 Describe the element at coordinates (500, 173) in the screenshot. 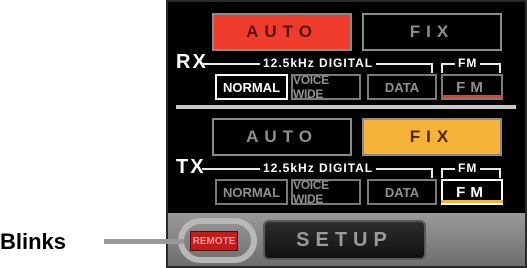

I see `tx-fm-bracket-end` at that location.